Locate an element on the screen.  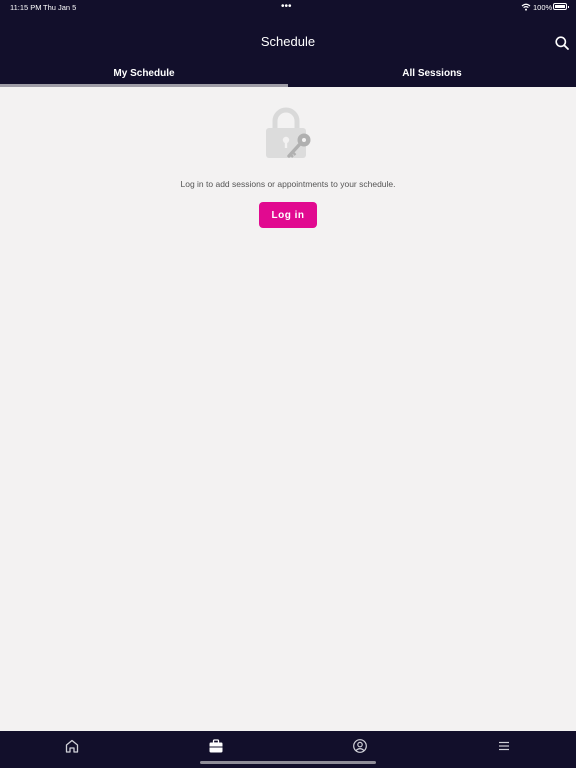
tab-my-schedule-label: My Schedule is located at coordinates (144, 73).